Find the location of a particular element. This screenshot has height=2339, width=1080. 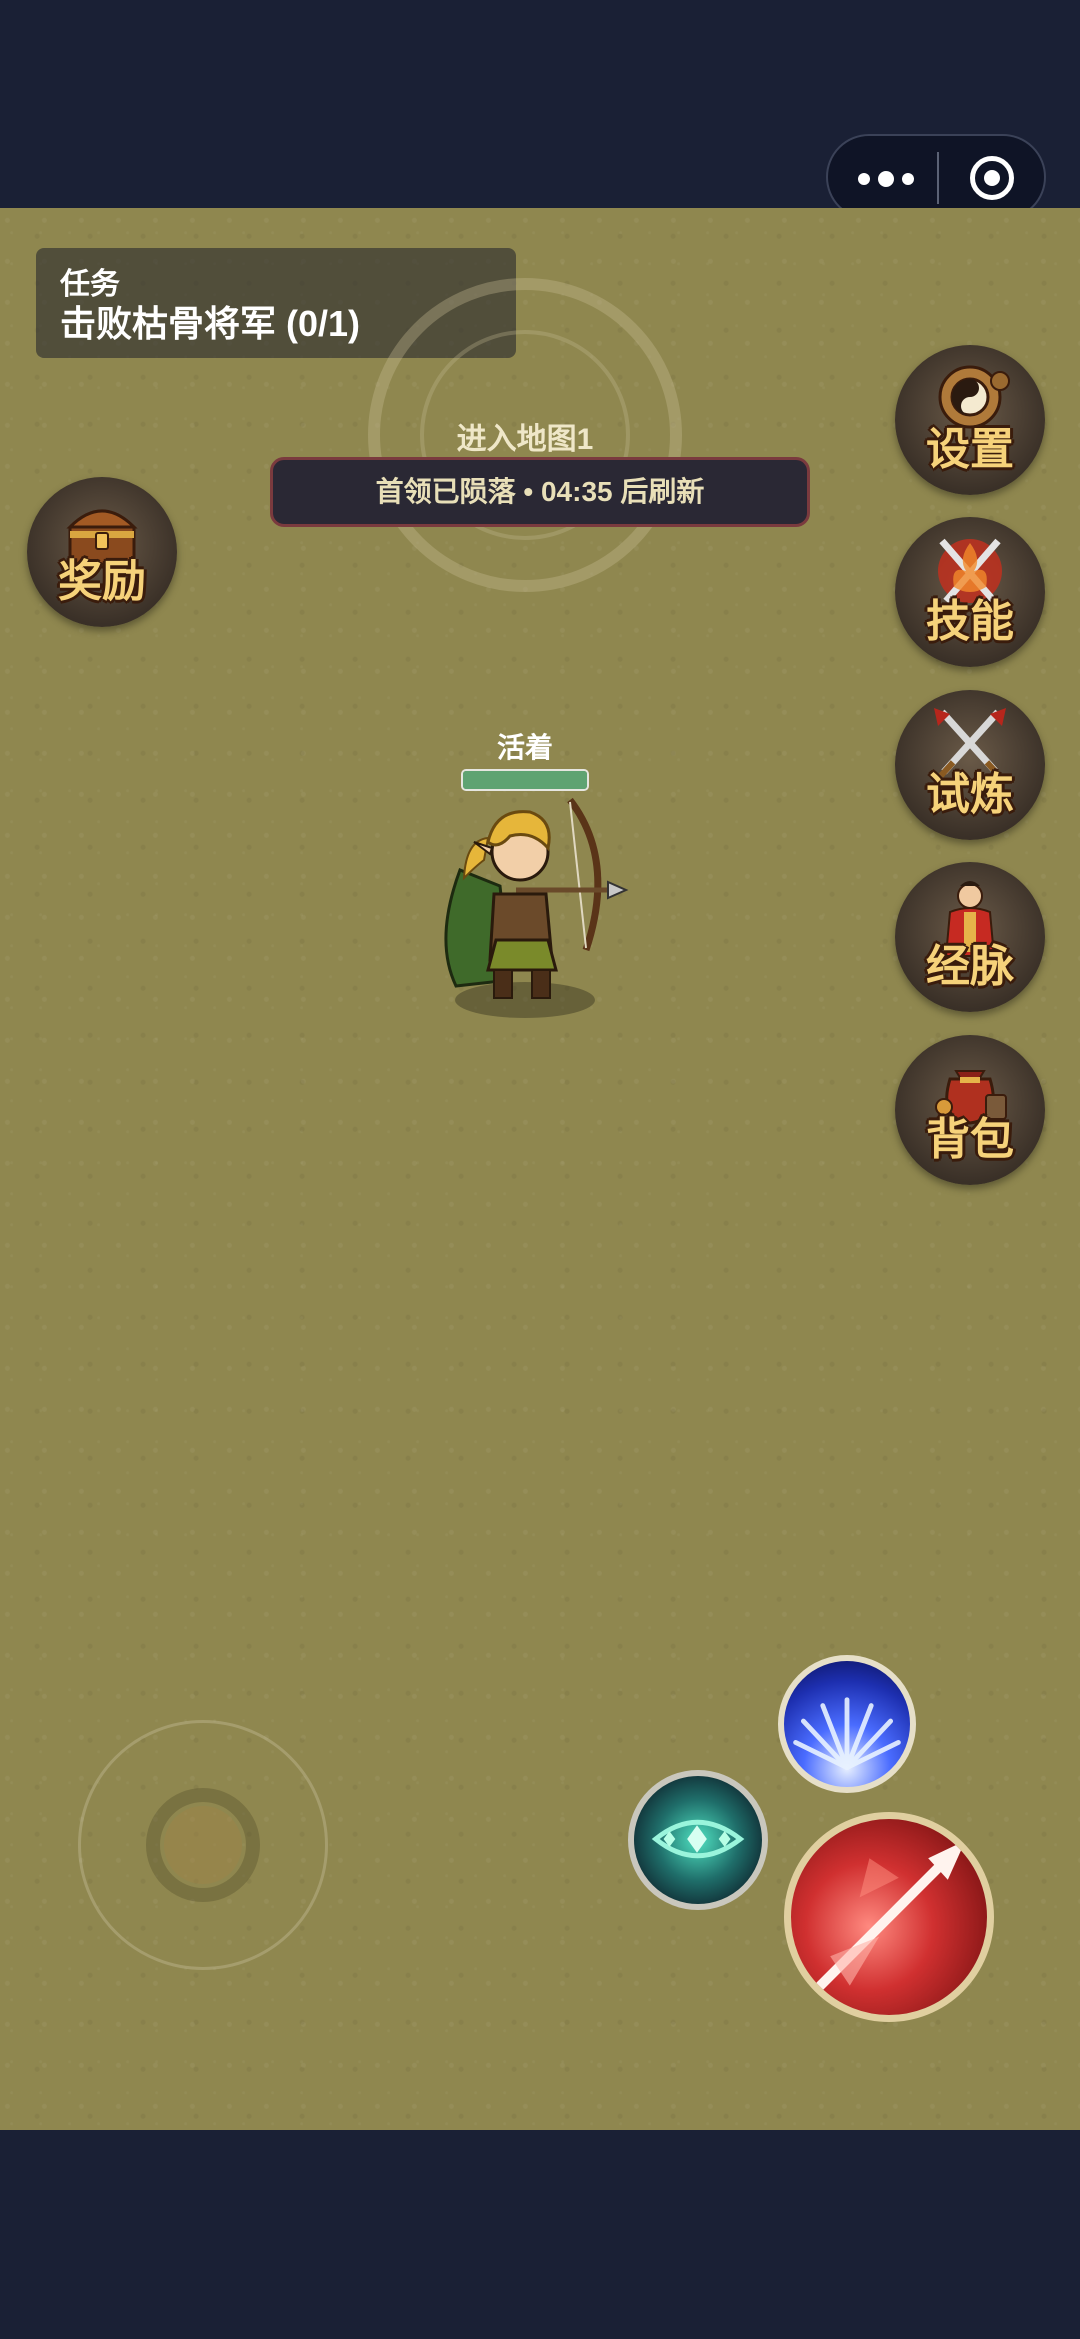

reward-label: 奖励 is located at coordinates (102, 581).